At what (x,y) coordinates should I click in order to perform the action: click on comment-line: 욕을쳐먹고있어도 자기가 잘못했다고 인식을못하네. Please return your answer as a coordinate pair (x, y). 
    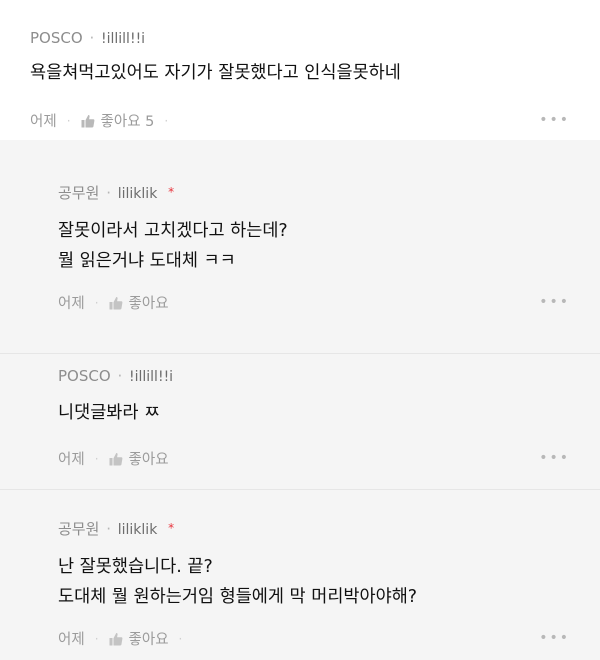
    Looking at the image, I should click on (215, 73).